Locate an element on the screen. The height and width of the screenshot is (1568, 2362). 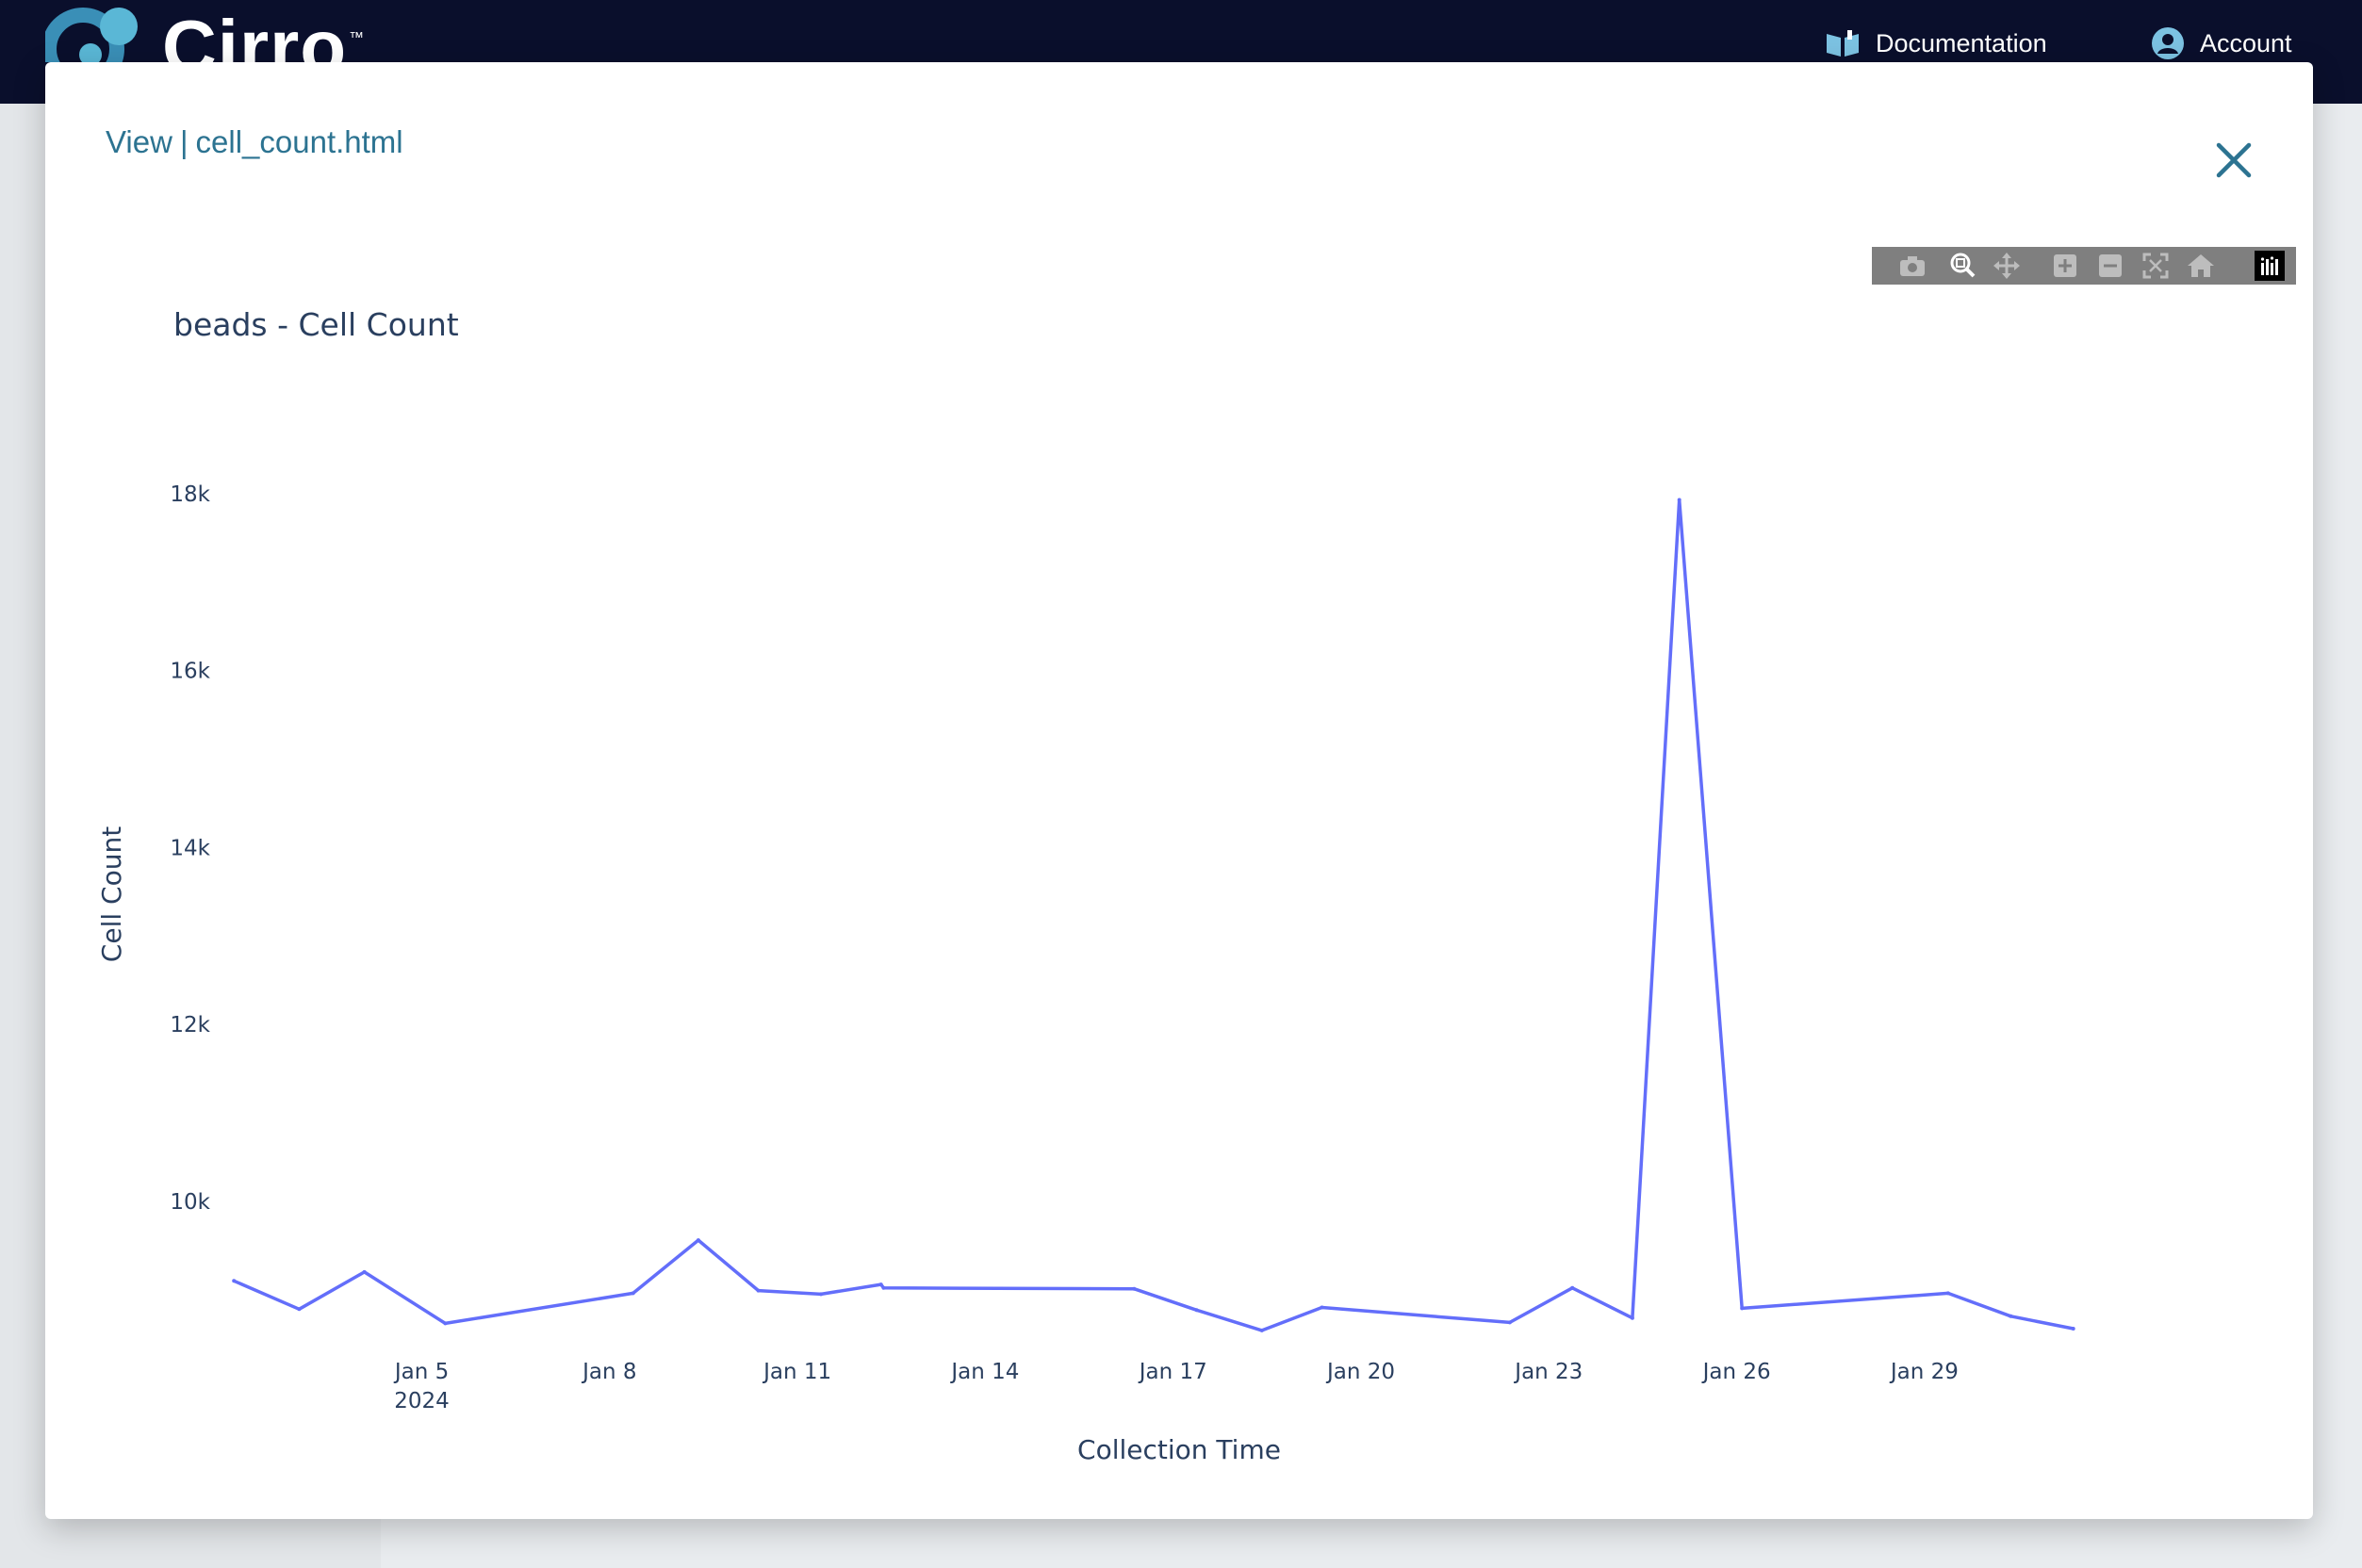
chart-title: beads - Cell Count is located at coordinates (316, 324).